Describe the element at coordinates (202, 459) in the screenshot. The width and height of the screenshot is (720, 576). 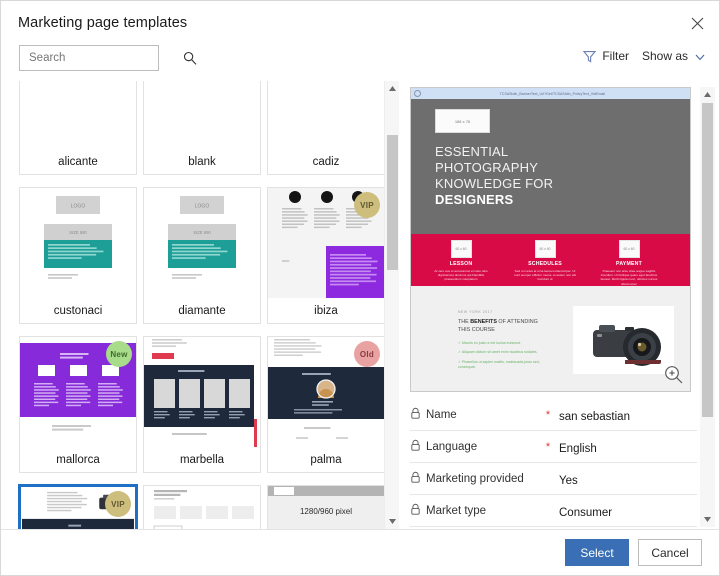
I see `template-name: marbella` at that location.